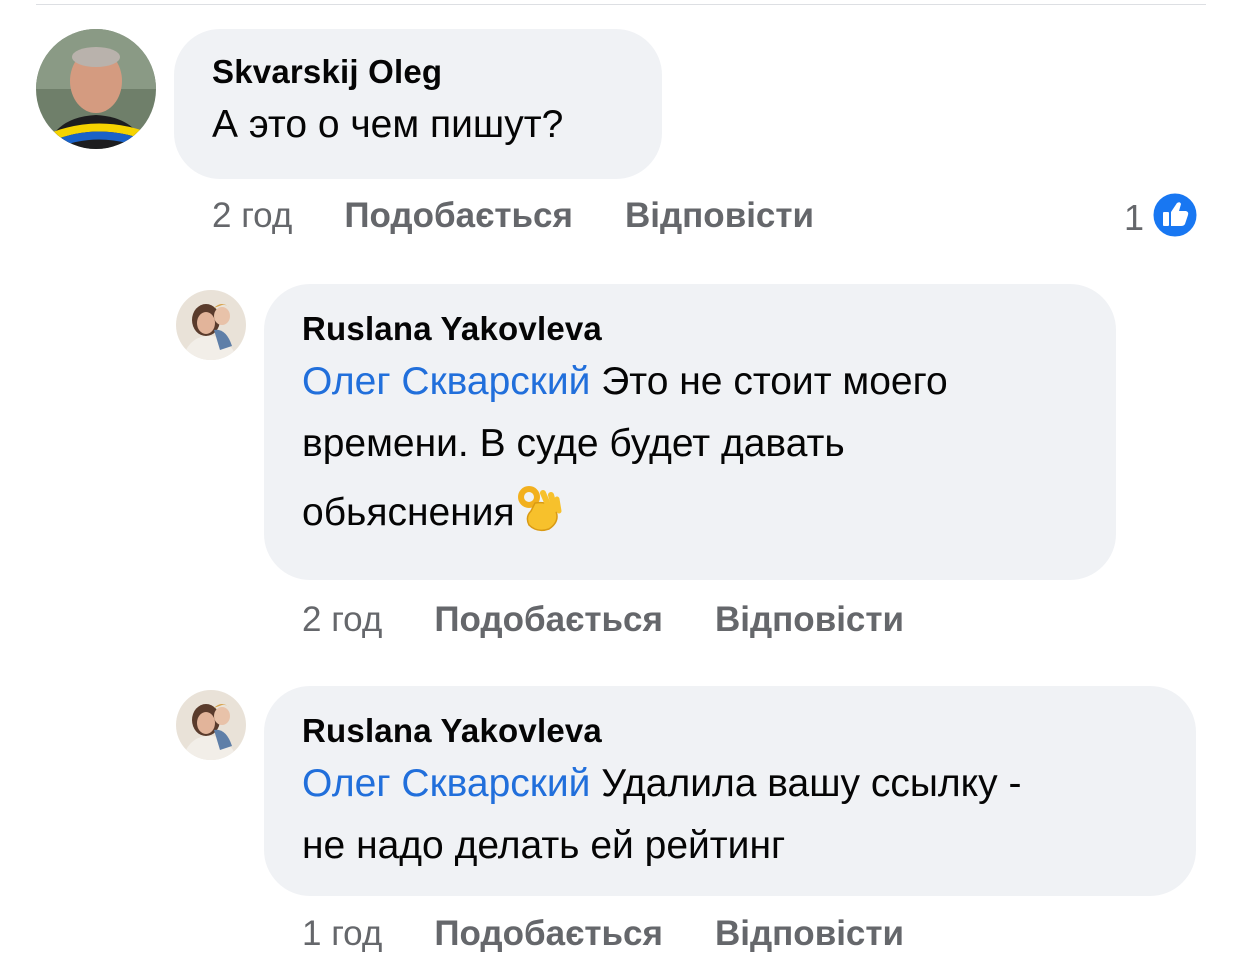 This screenshot has width=1242, height=965. I want to click on reaction-summary: 1, so click(1162, 217).